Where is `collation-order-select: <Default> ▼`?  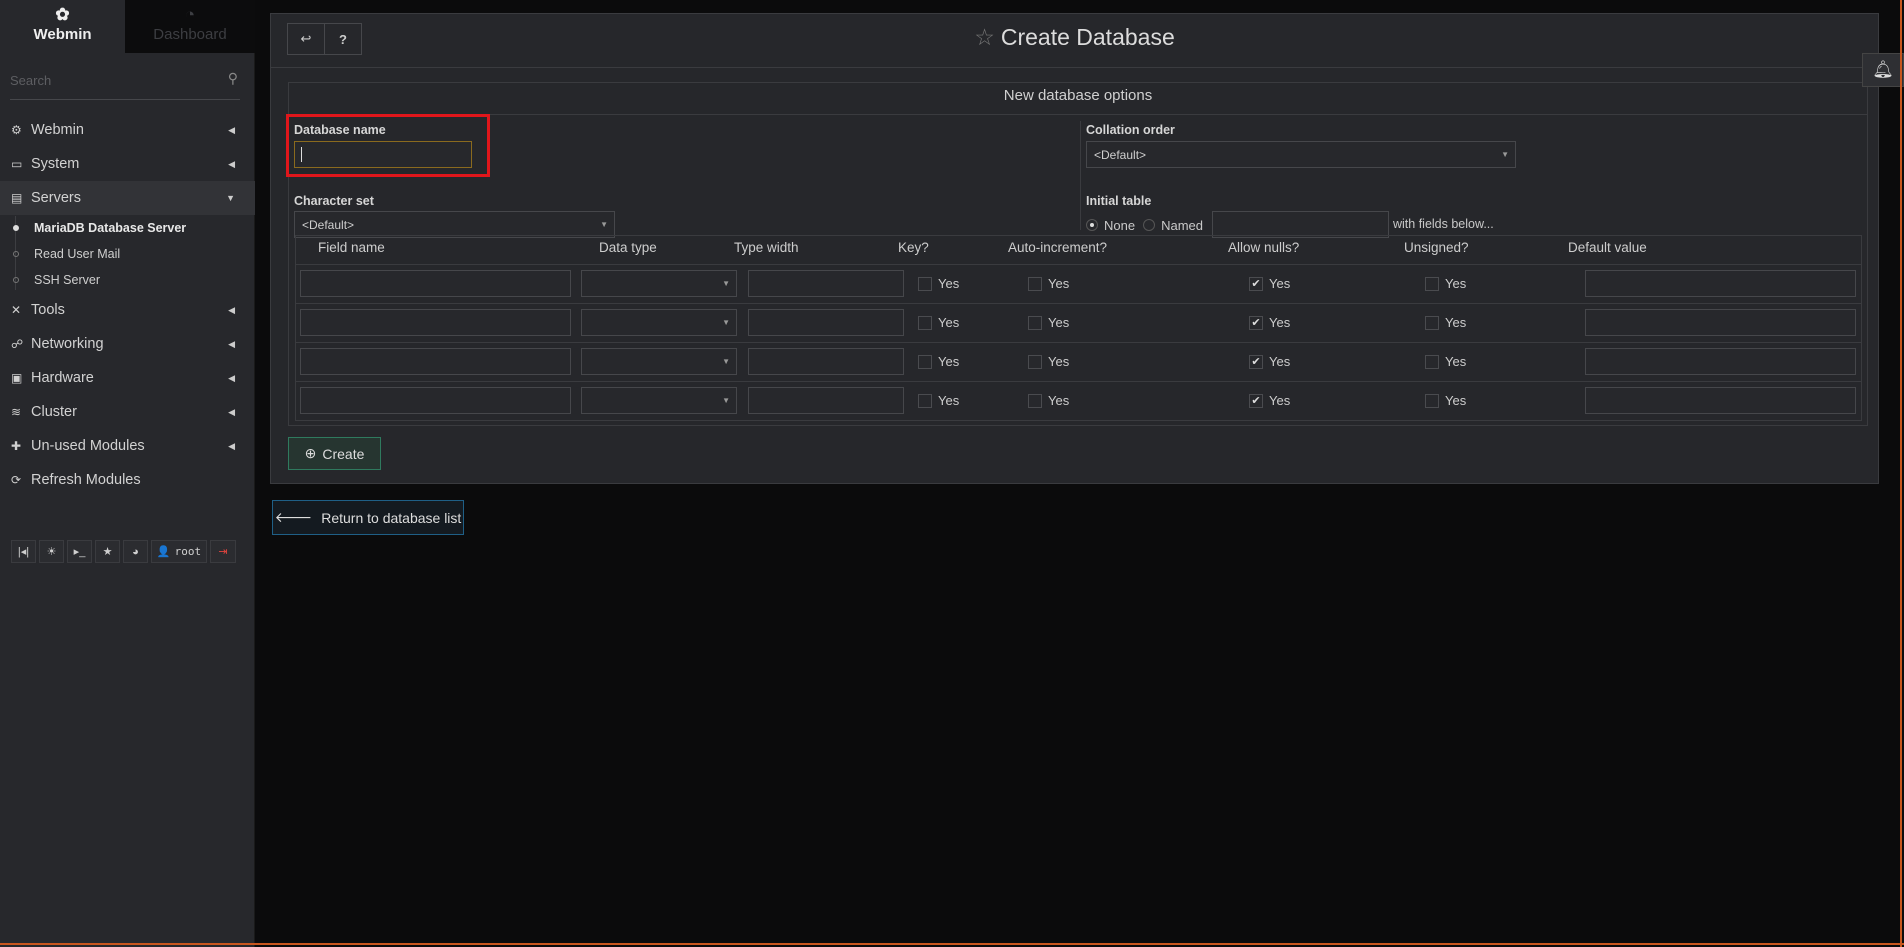 collation-order-select: <Default> ▼ is located at coordinates (1301, 154).